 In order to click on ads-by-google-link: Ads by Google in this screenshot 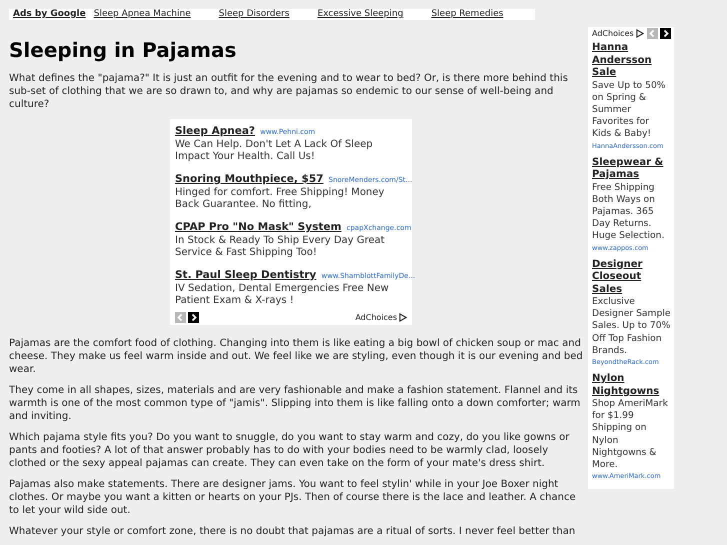, I will do `click(49, 14)`.